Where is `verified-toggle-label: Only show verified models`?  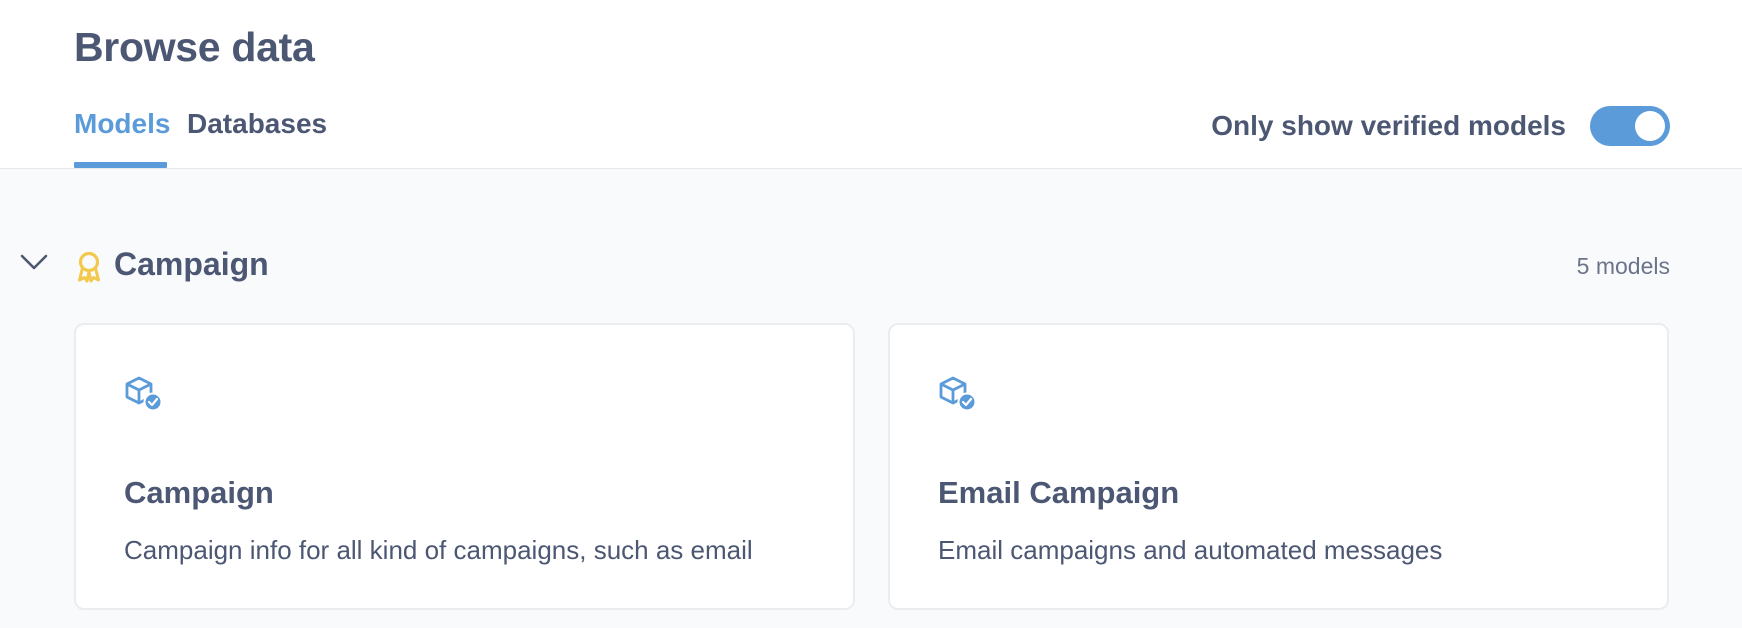
verified-toggle-label: Only show verified models is located at coordinates (1388, 125).